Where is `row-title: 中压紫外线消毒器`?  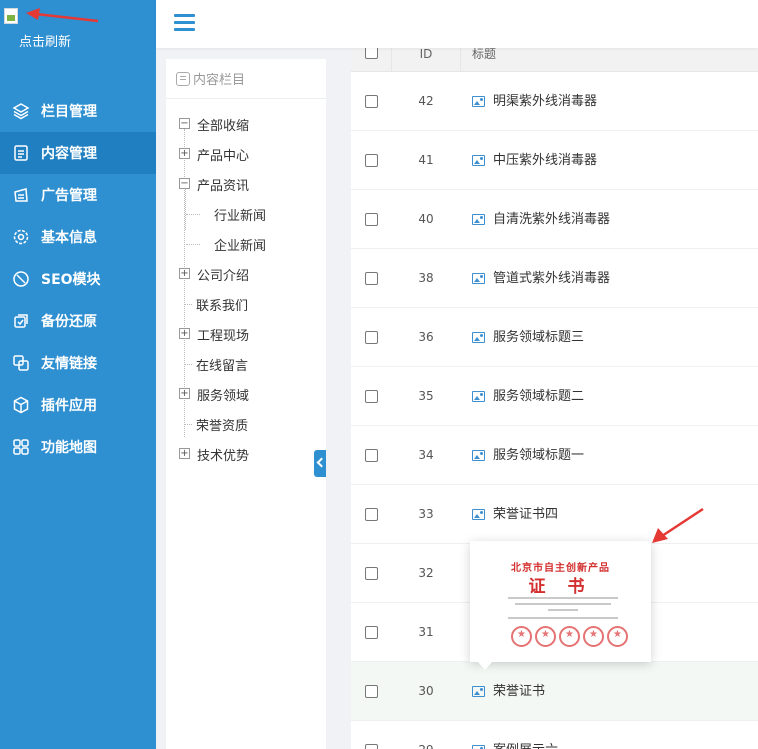
row-title: 中压紫外线消毒器 is located at coordinates (545, 160).